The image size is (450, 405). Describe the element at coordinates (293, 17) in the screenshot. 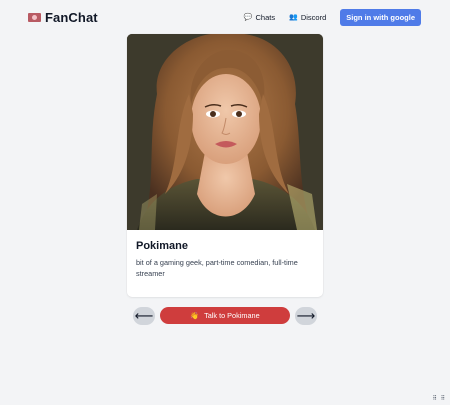

I see `people-icon: 👥` at that location.